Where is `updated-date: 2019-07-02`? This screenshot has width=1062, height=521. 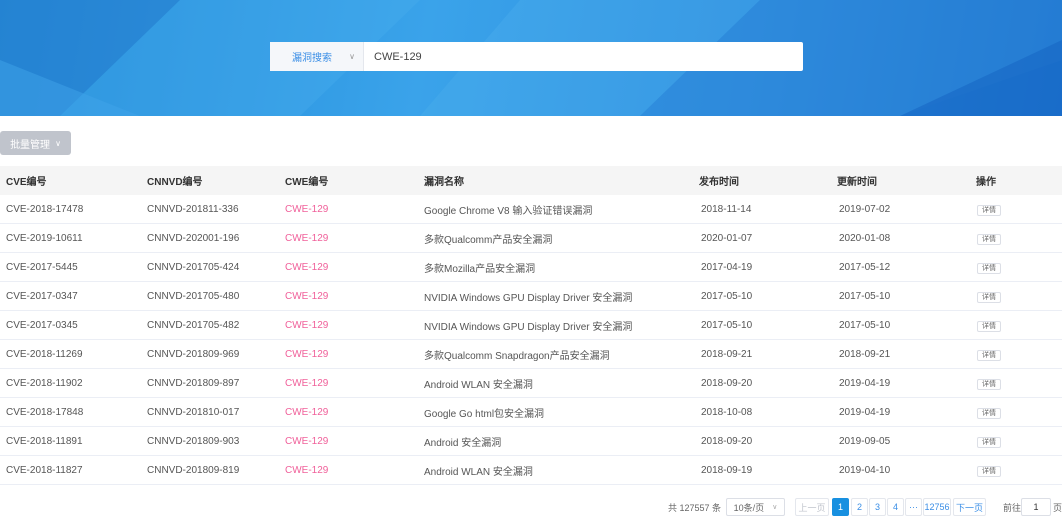 updated-date: 2019-07-02 is located at coordinates (865, 209).